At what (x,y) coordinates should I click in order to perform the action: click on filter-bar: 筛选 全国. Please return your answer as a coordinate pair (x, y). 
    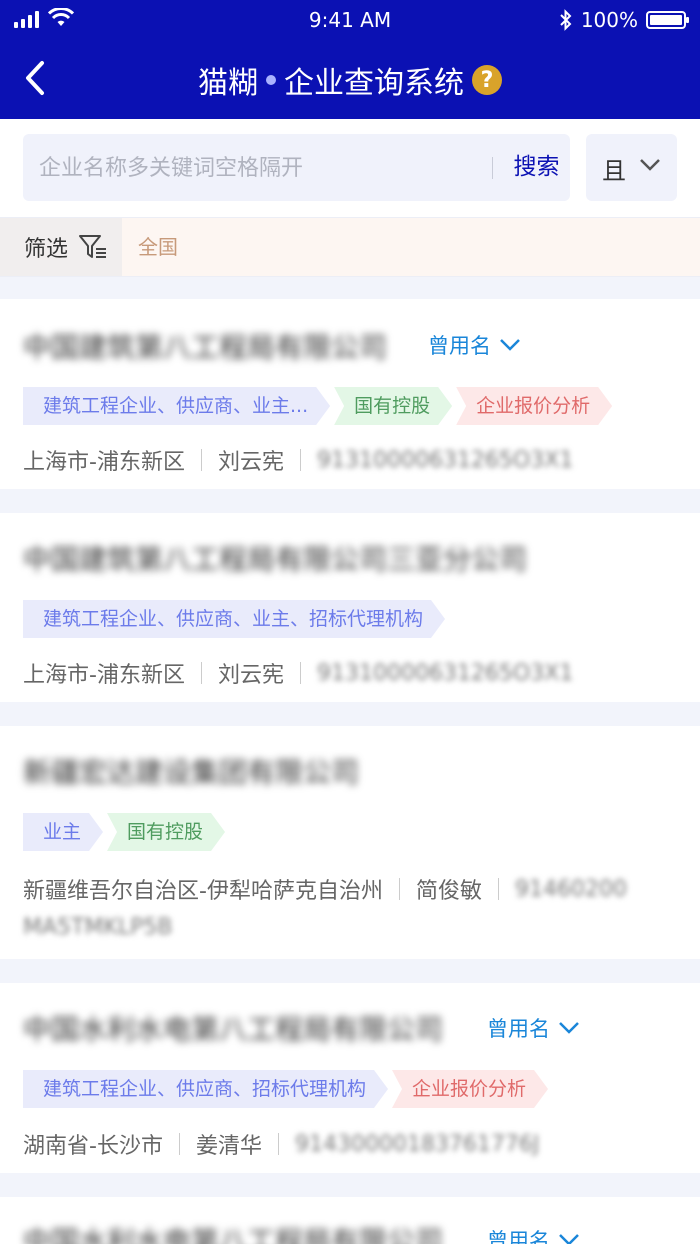
    Looking at the image, I should click on (350, 247).